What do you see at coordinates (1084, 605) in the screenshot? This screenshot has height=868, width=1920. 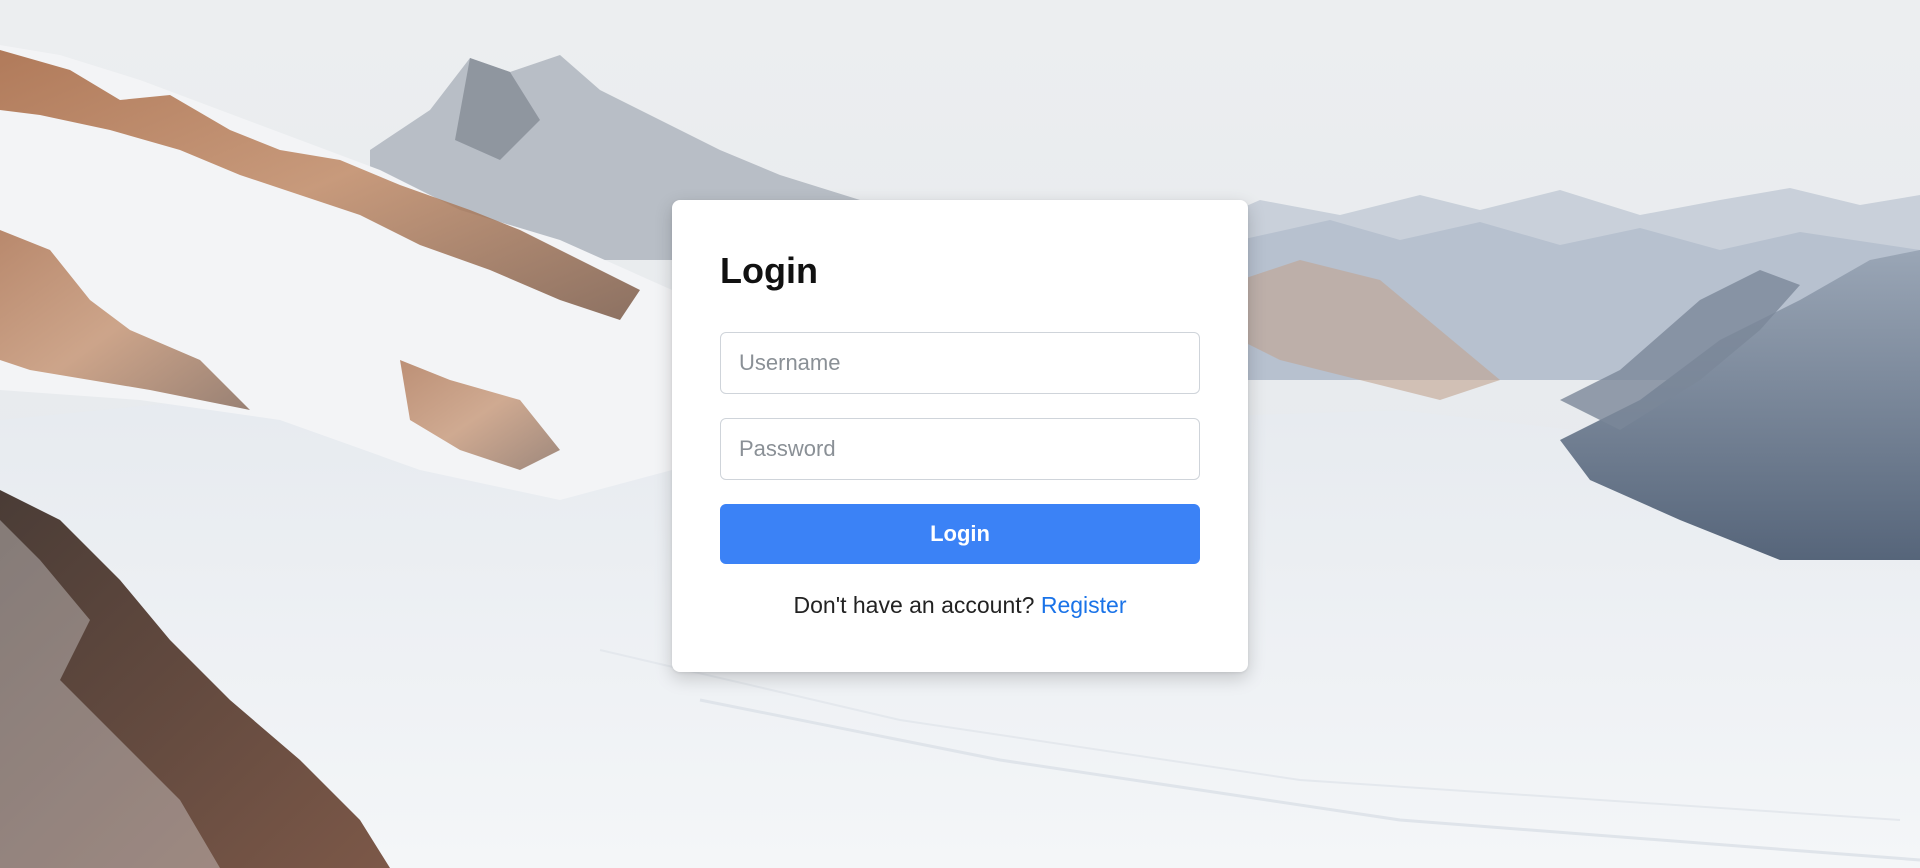 I see `register-link: Register` at bounding box center [1084, 605].